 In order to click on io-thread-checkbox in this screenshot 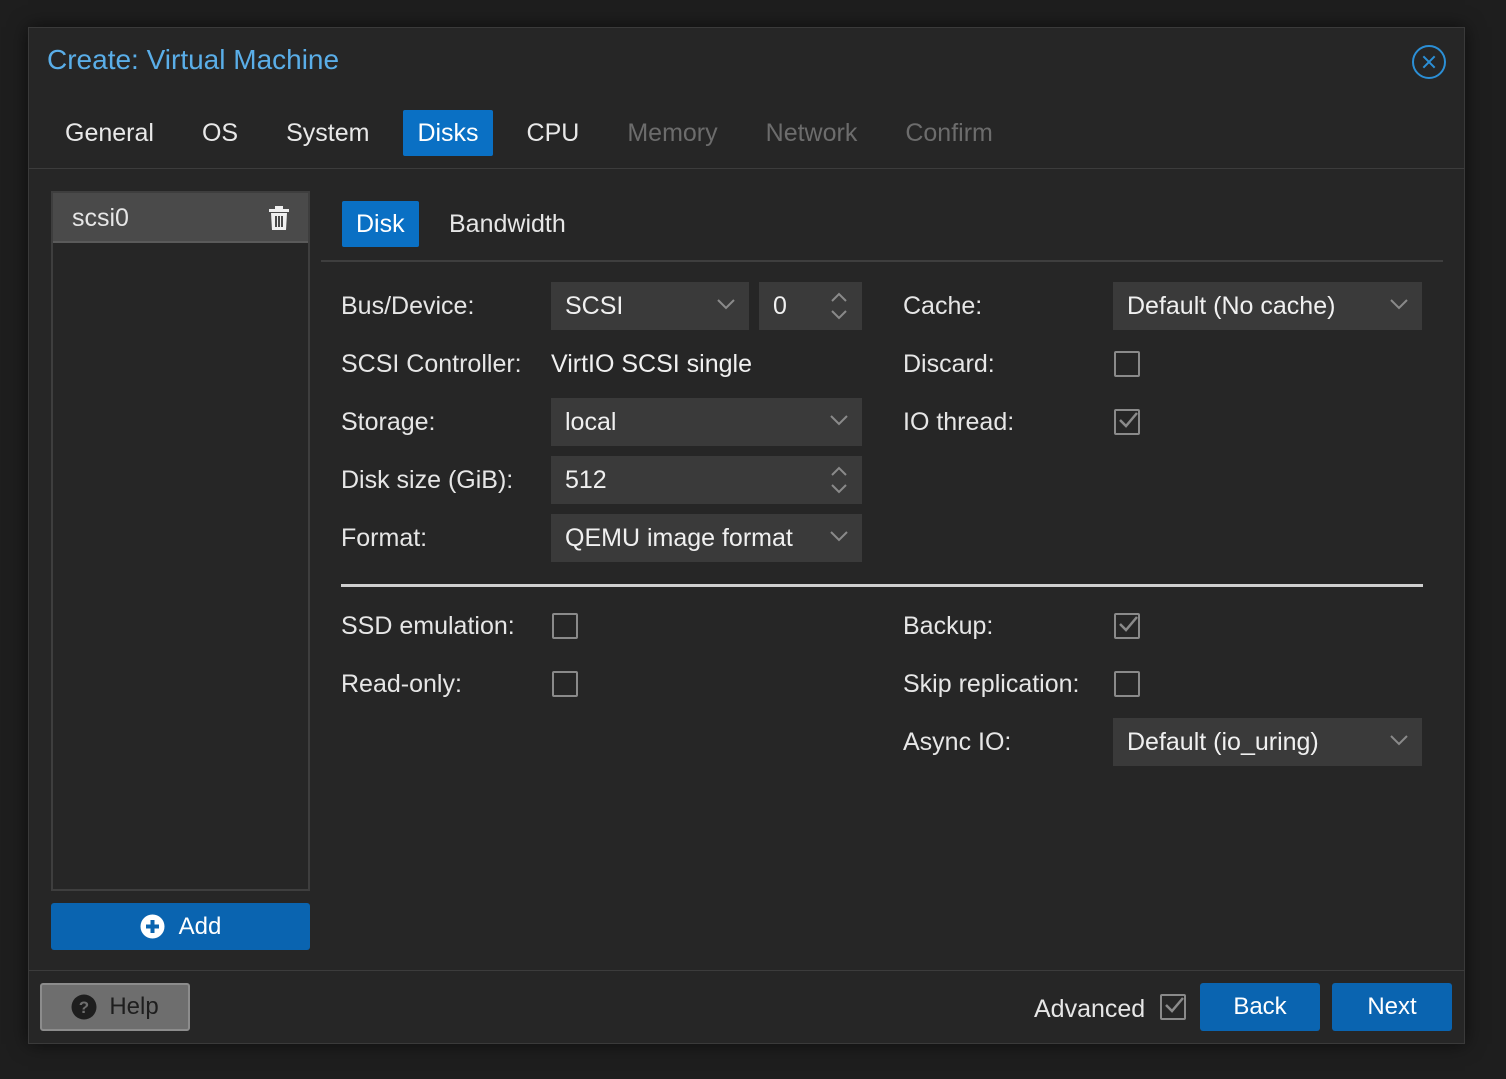, I will do `click(1127, 422)`.